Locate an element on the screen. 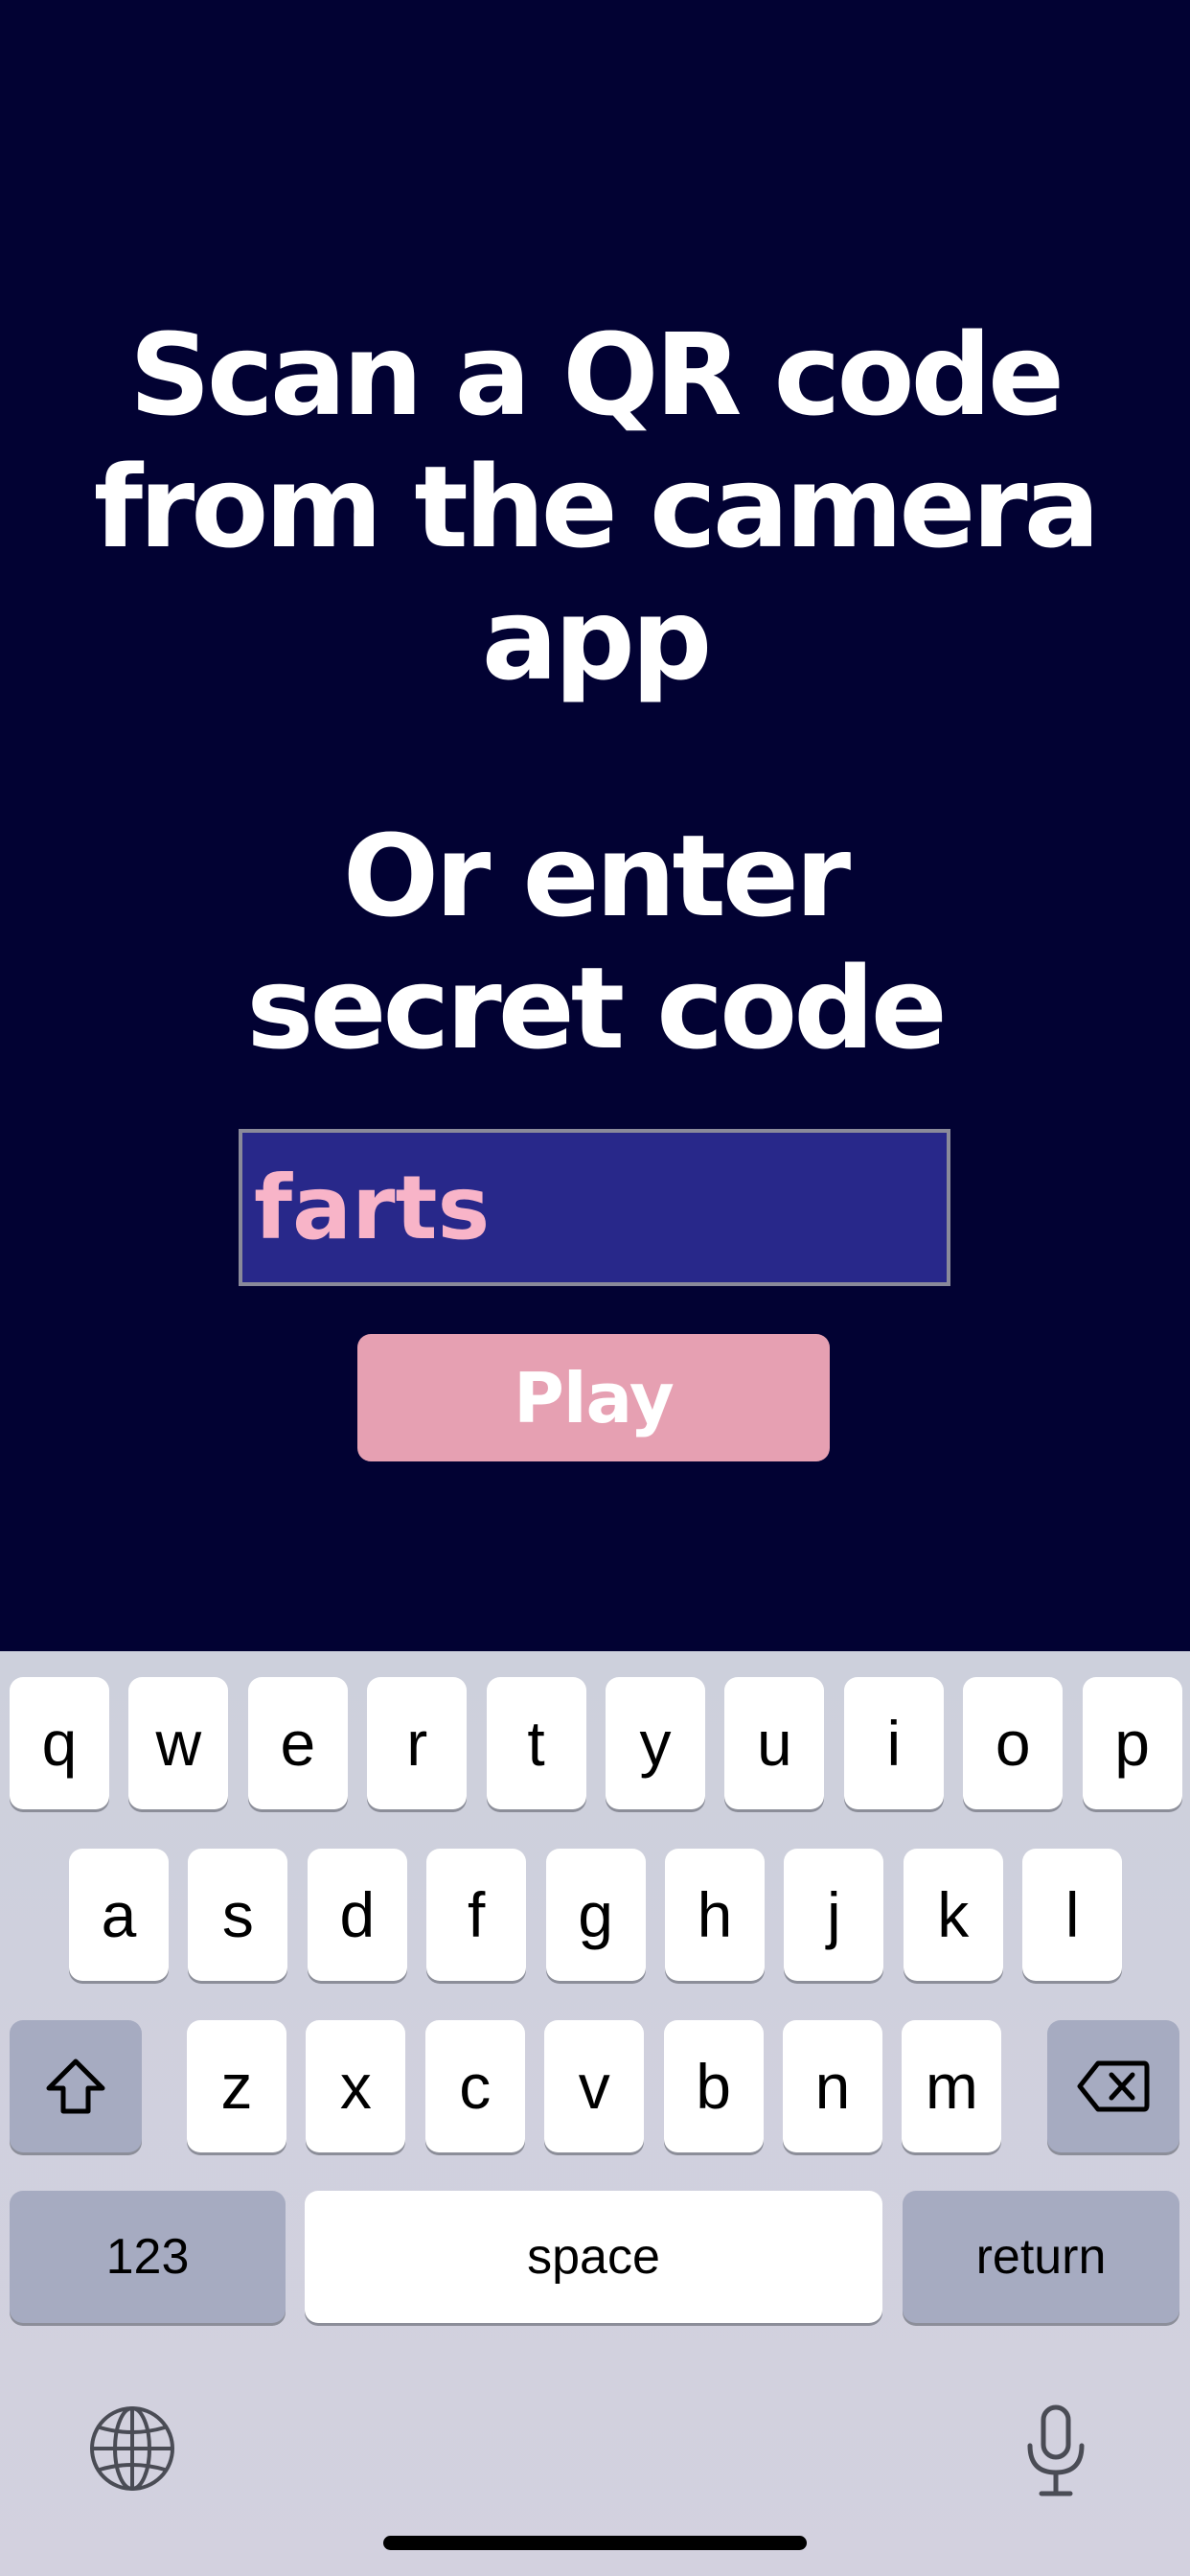 This screenshot has height=2576, width=1190. key-b: b is located at coordinates (714, 2086).